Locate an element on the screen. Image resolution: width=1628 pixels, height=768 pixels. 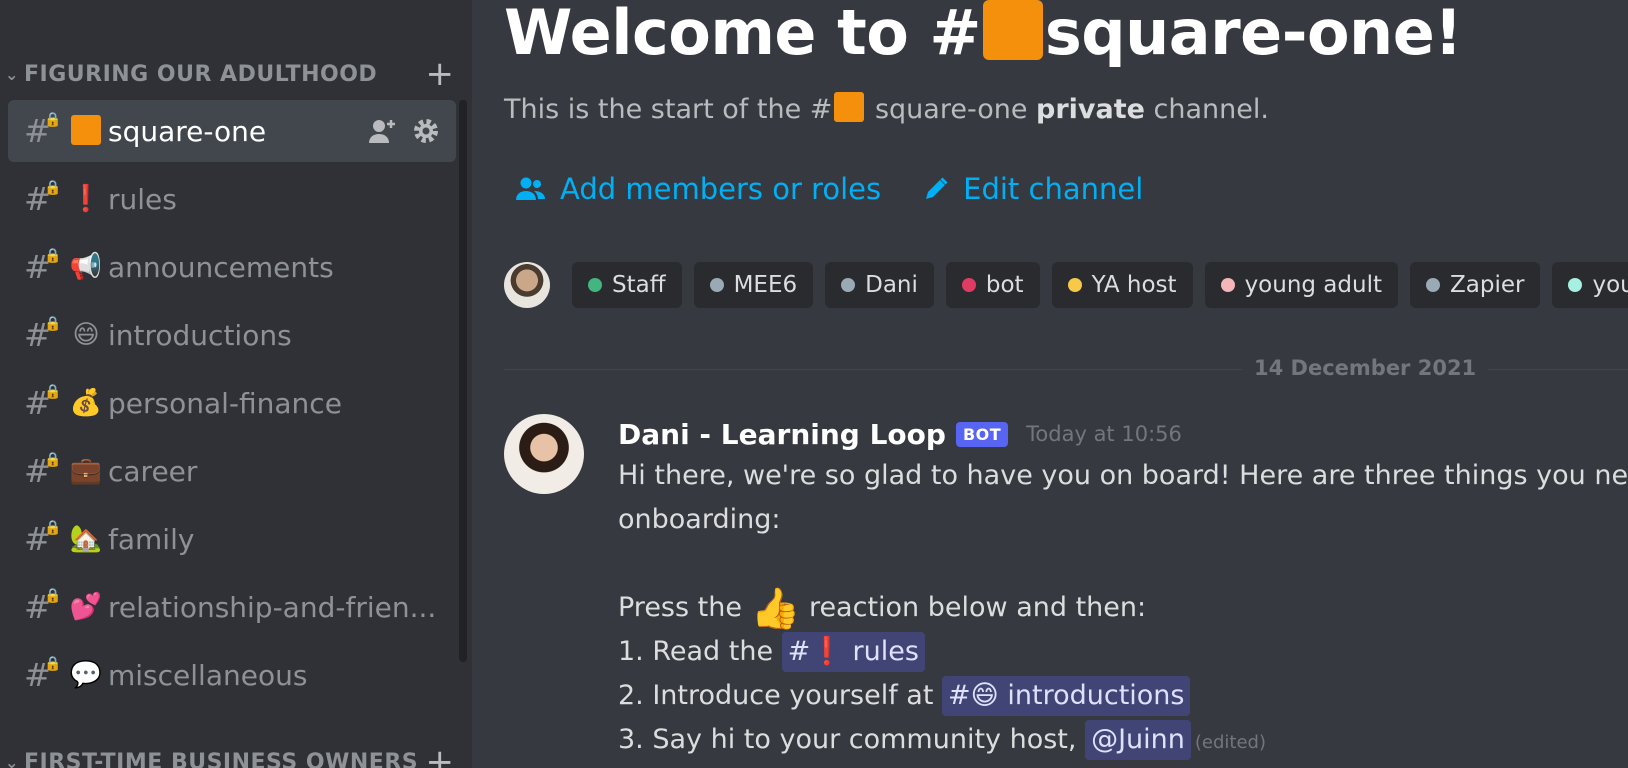
role-pill: bot is located at coordinates (992, 285).